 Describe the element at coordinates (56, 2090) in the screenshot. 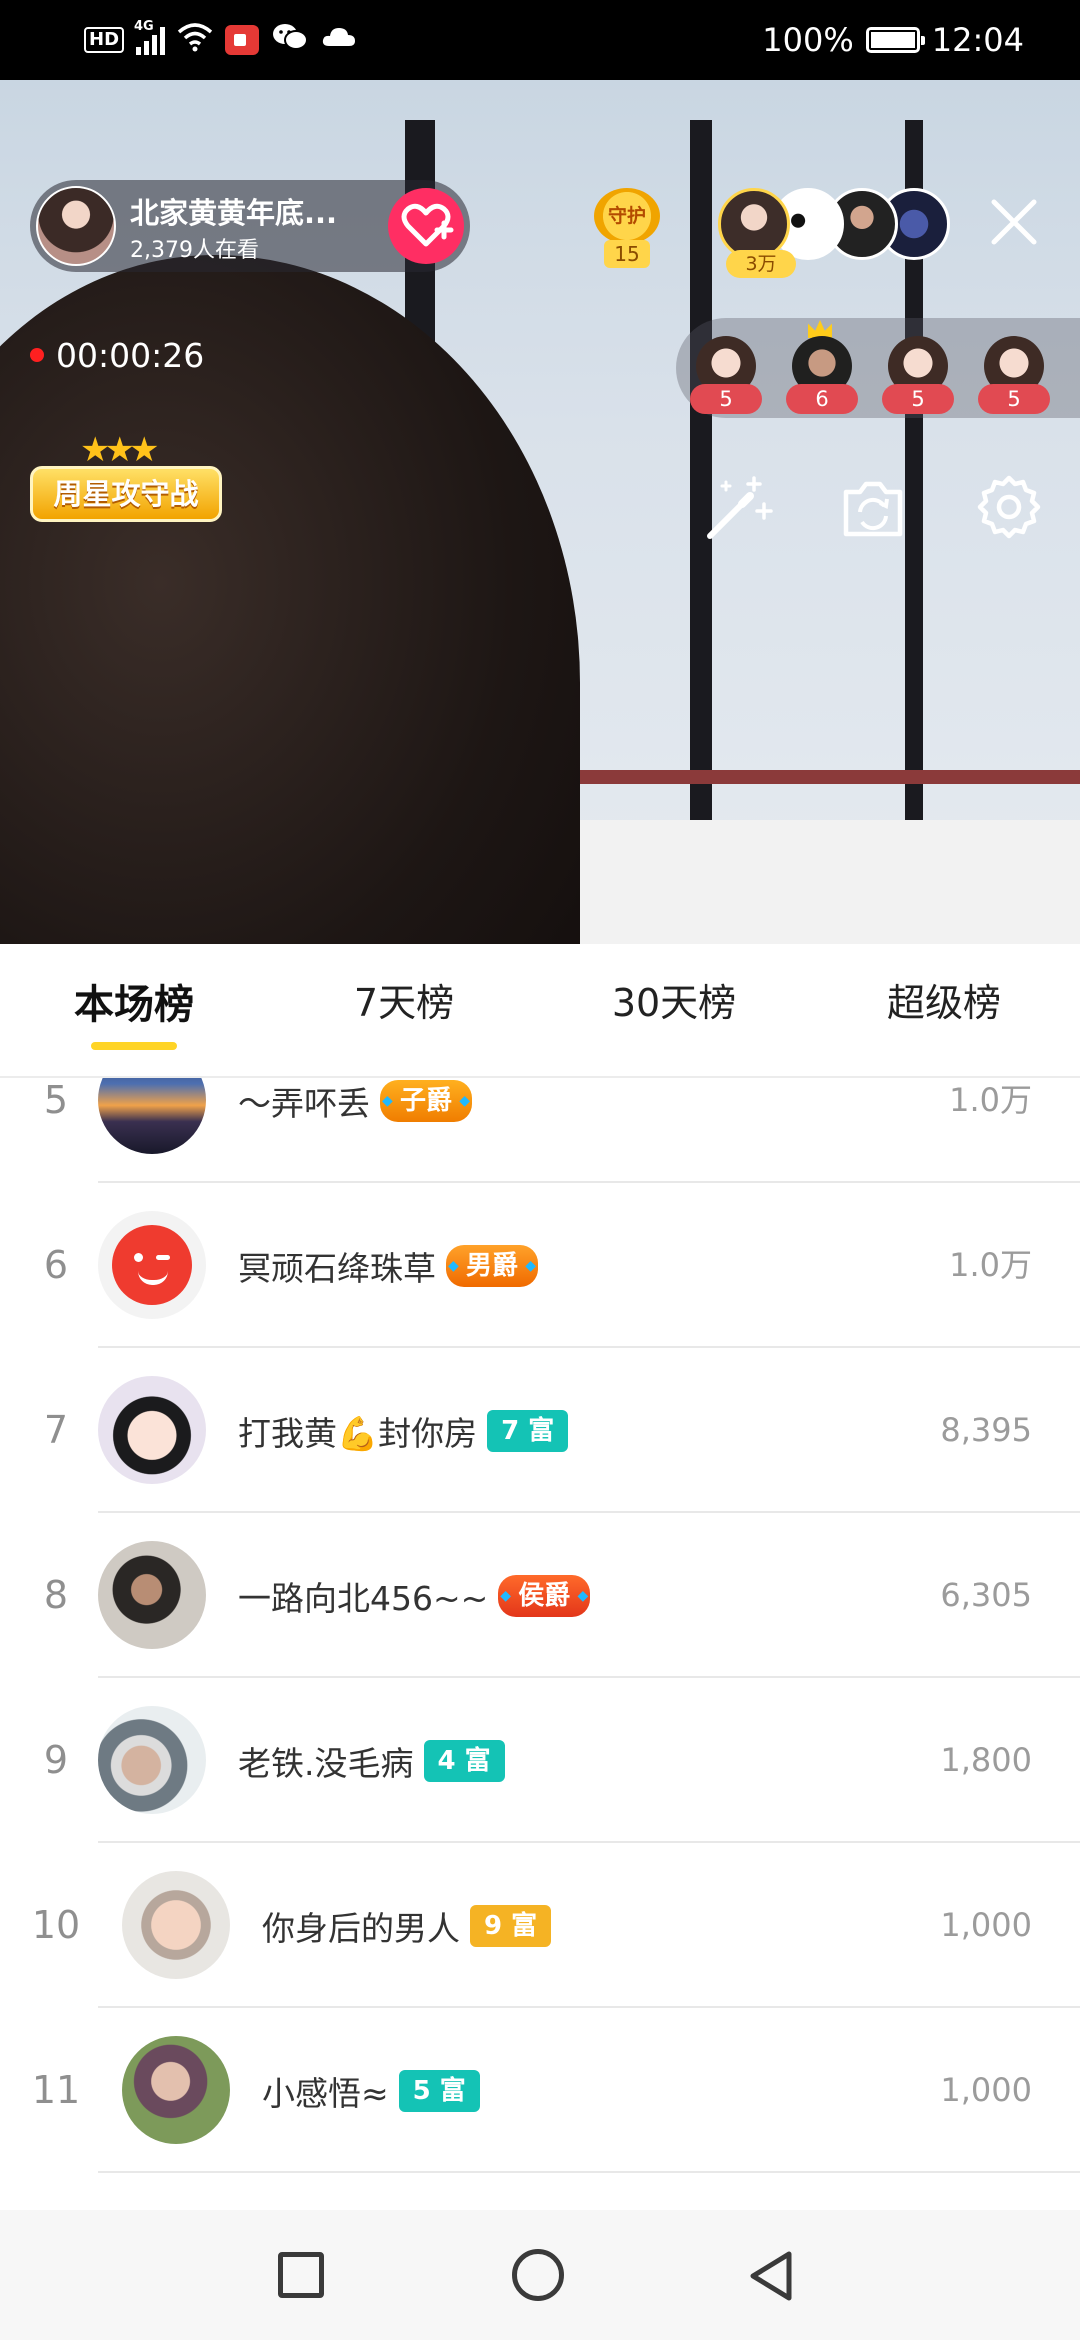

I see `rank-number: 11` at that location.